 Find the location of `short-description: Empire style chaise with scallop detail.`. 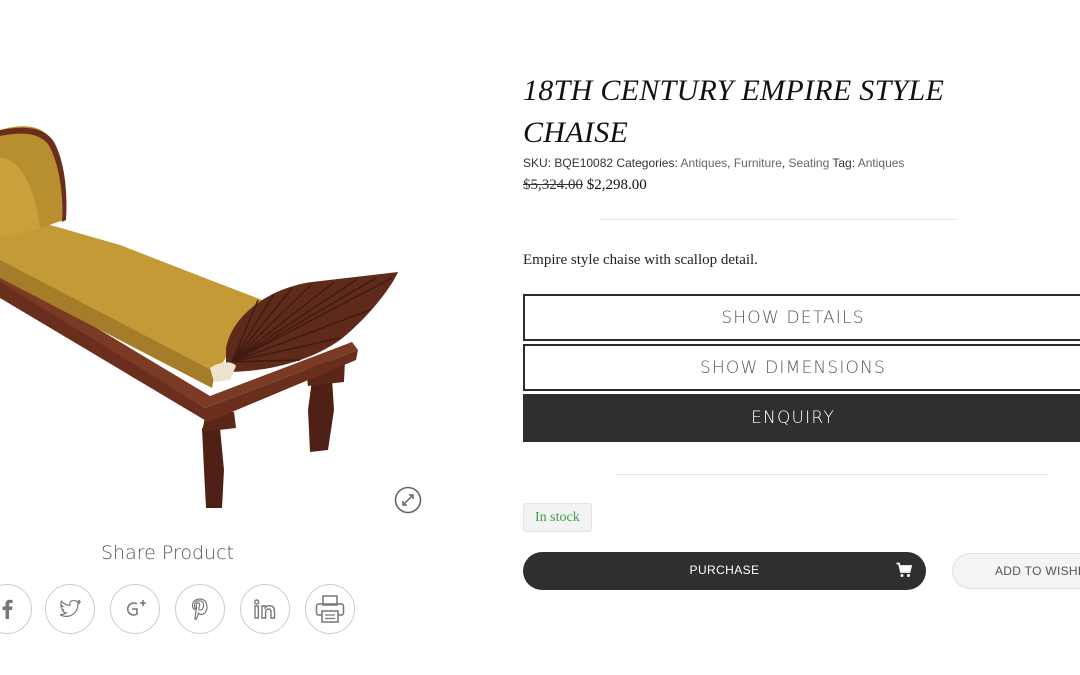

short-description: Empire style chaise with scallop detail. is located at coordinates (640, 260).